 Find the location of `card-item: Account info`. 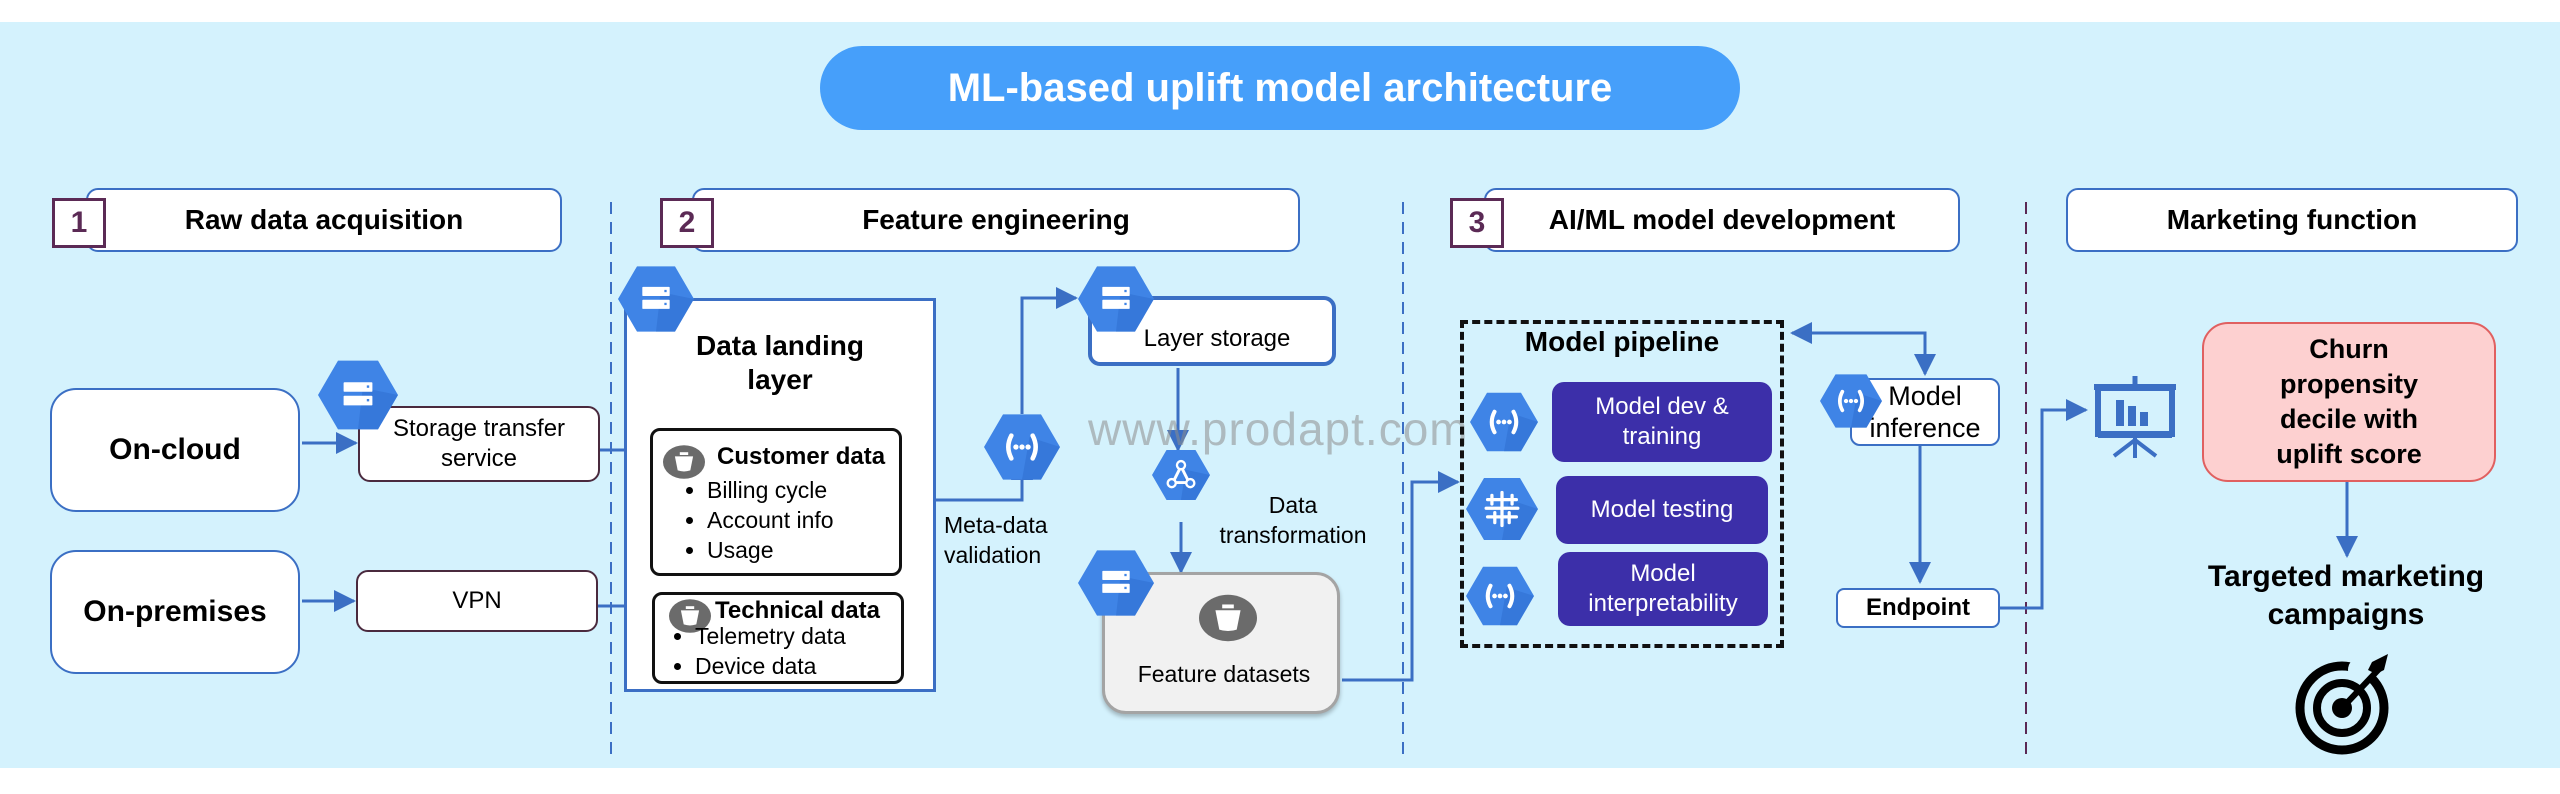

card-item: Account info is located at coordinates (805, 520).